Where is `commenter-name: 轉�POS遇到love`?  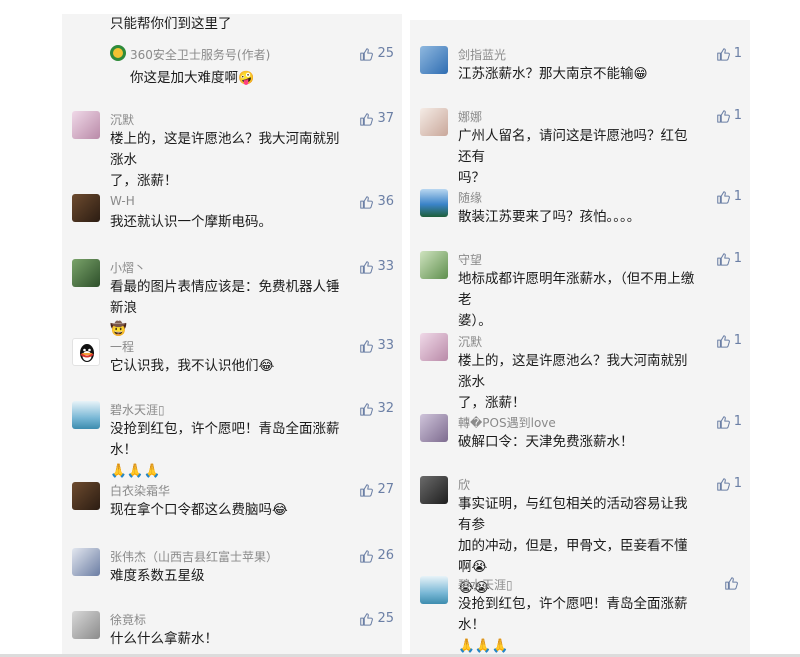 commenter-name: 轉�POS遇到love is located at coordinates (507, 422).